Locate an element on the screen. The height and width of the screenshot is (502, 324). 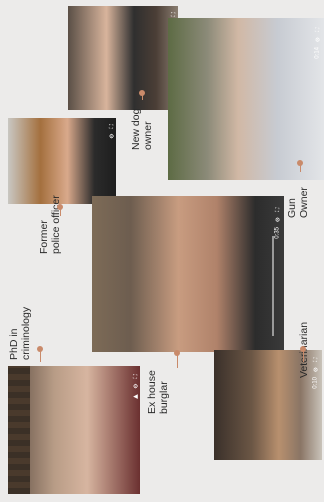
video-card-dog: ⚙ ⛶ is located at coordinates (123, 58).